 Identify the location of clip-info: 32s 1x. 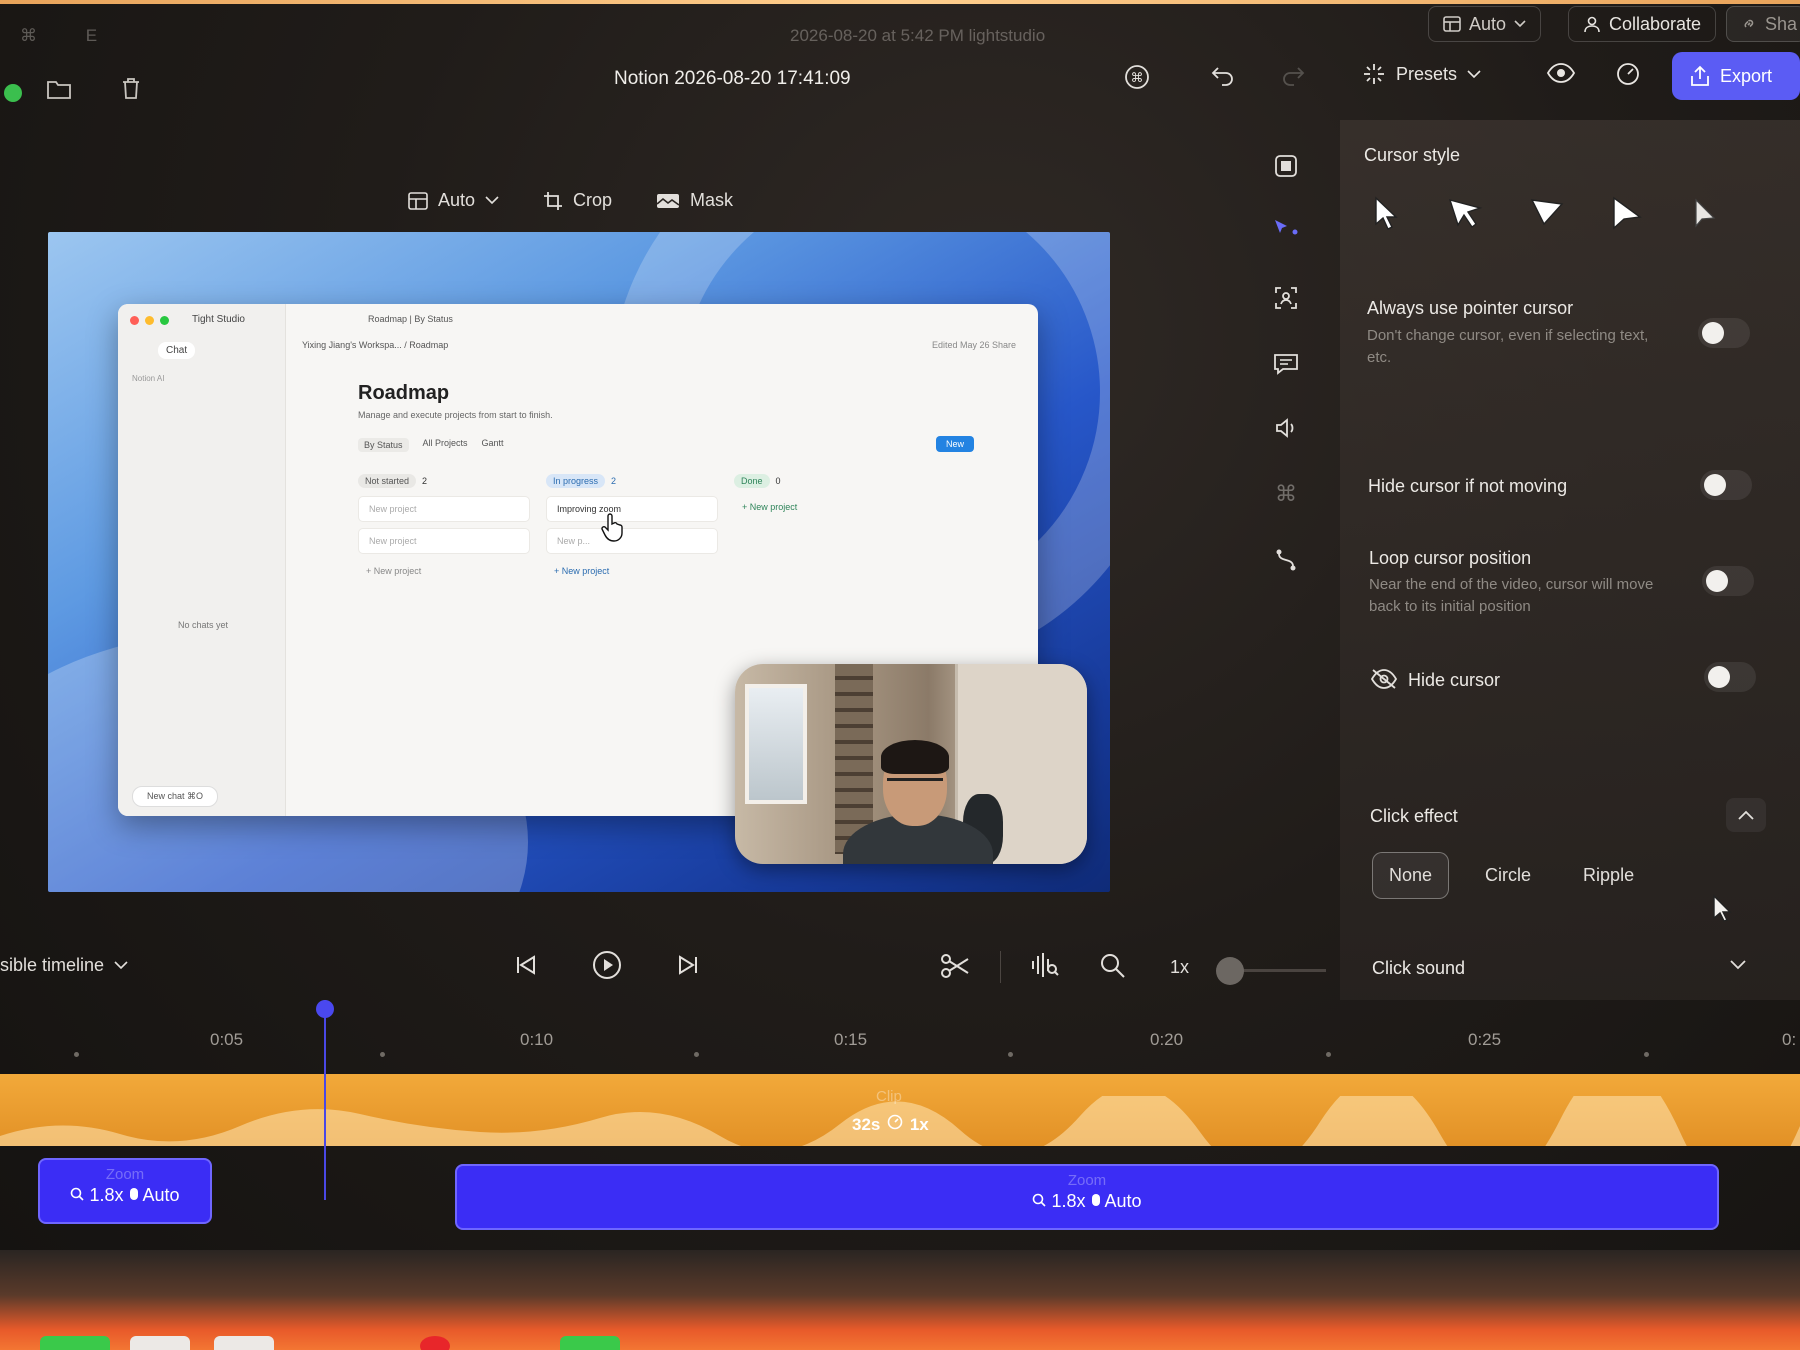
(890, 1124).